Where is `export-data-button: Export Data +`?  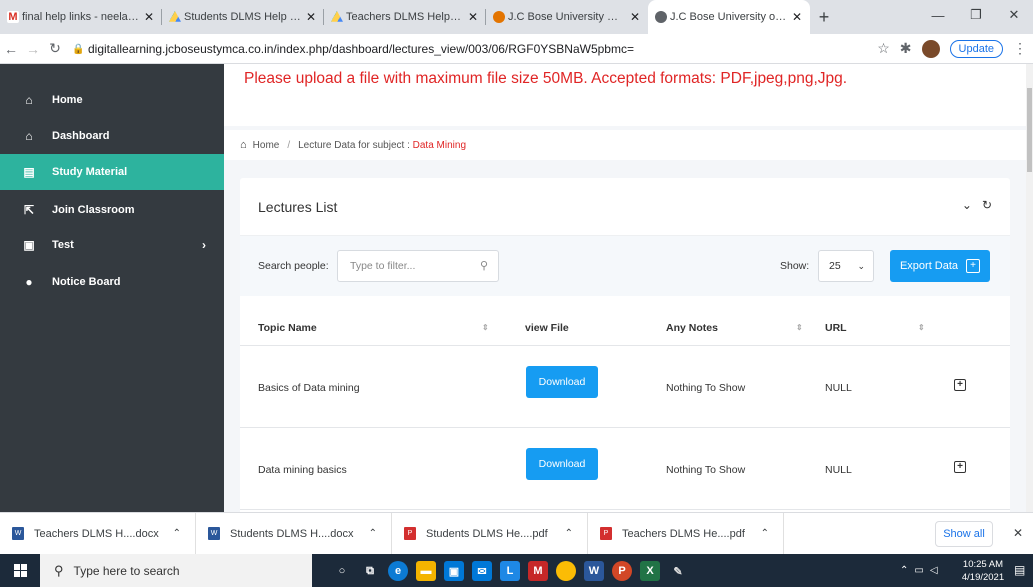
export-data-button: Export Data + is located at coordinates (940, 266).